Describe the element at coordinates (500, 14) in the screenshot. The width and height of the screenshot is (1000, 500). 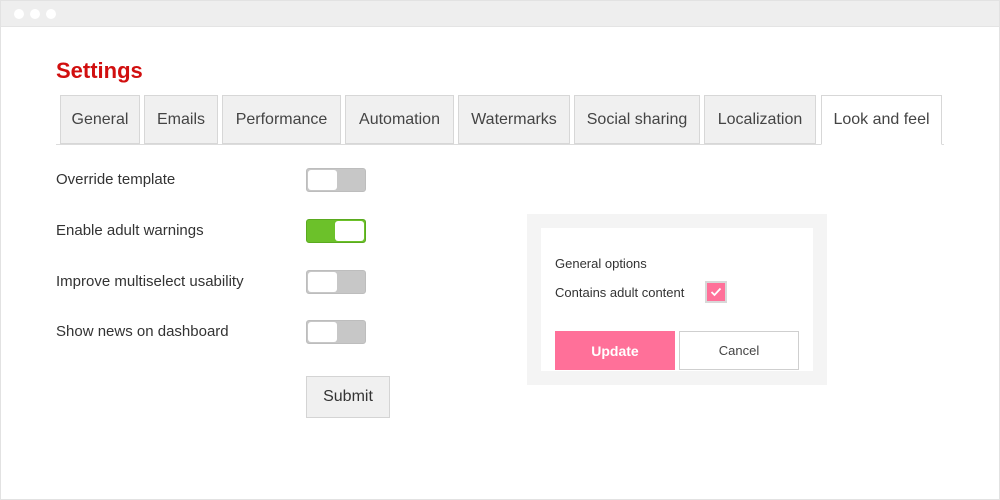
I see `window-titlebar` at that location.